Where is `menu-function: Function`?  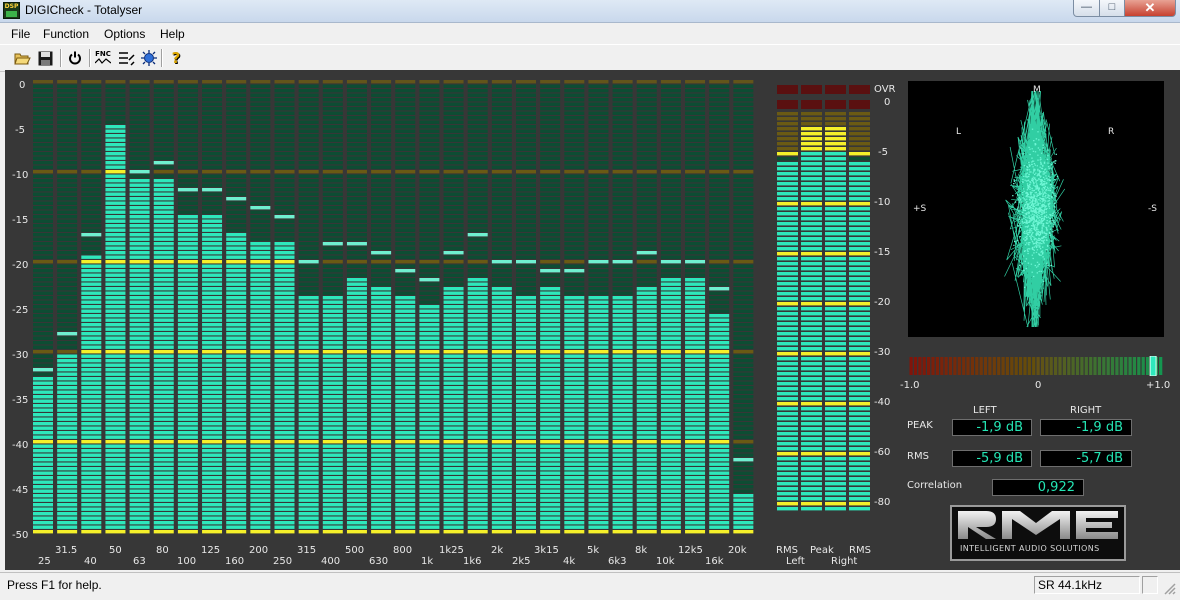
menu-function: Function is located at coordinates (66, 34).